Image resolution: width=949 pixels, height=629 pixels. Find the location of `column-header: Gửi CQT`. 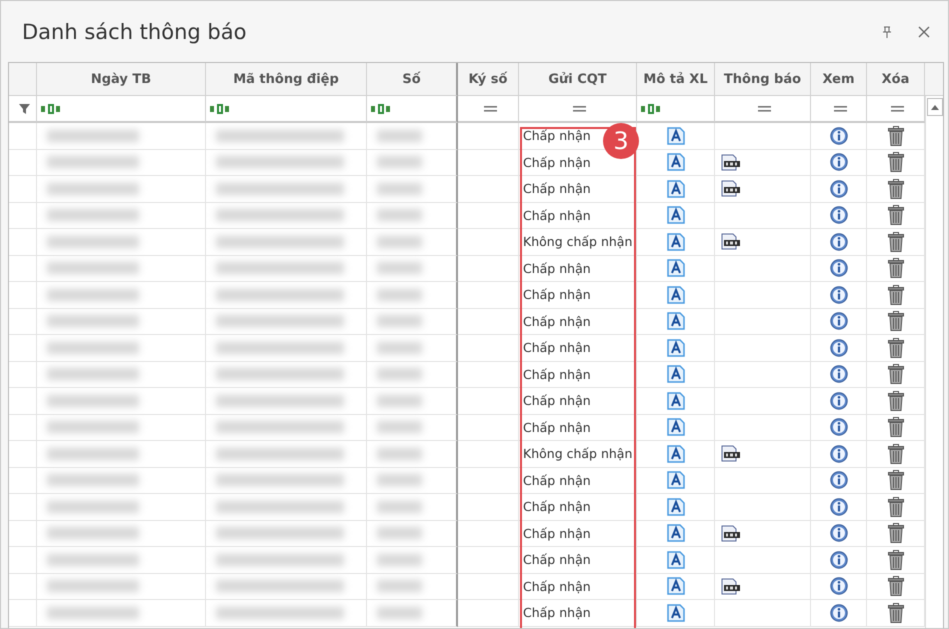

column-header: Gửi CQT is located at coordinates (578, 79).